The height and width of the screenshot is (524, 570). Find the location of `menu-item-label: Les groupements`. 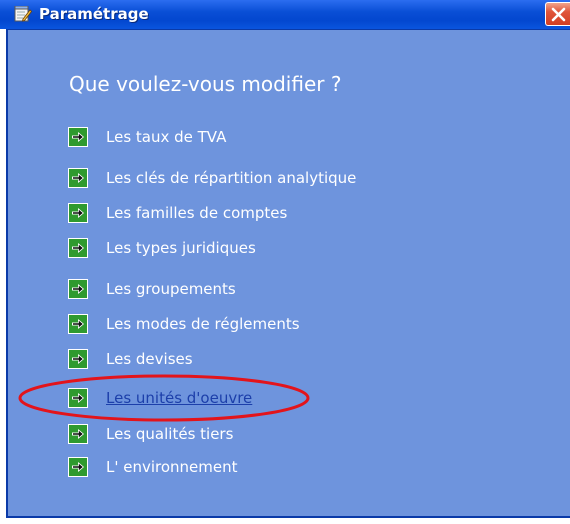

menu-item-label: Les groupements is located at coordinates (171, 289).